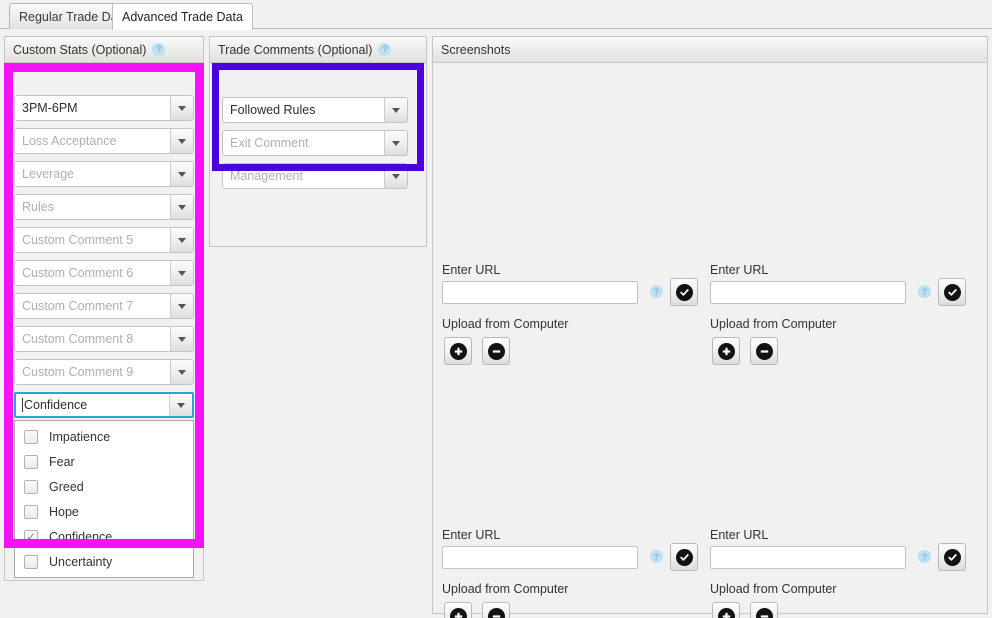 This screenshot has height=618, width=992. I want to click on dropdown-option: Uncertainty, so click(104, 561).